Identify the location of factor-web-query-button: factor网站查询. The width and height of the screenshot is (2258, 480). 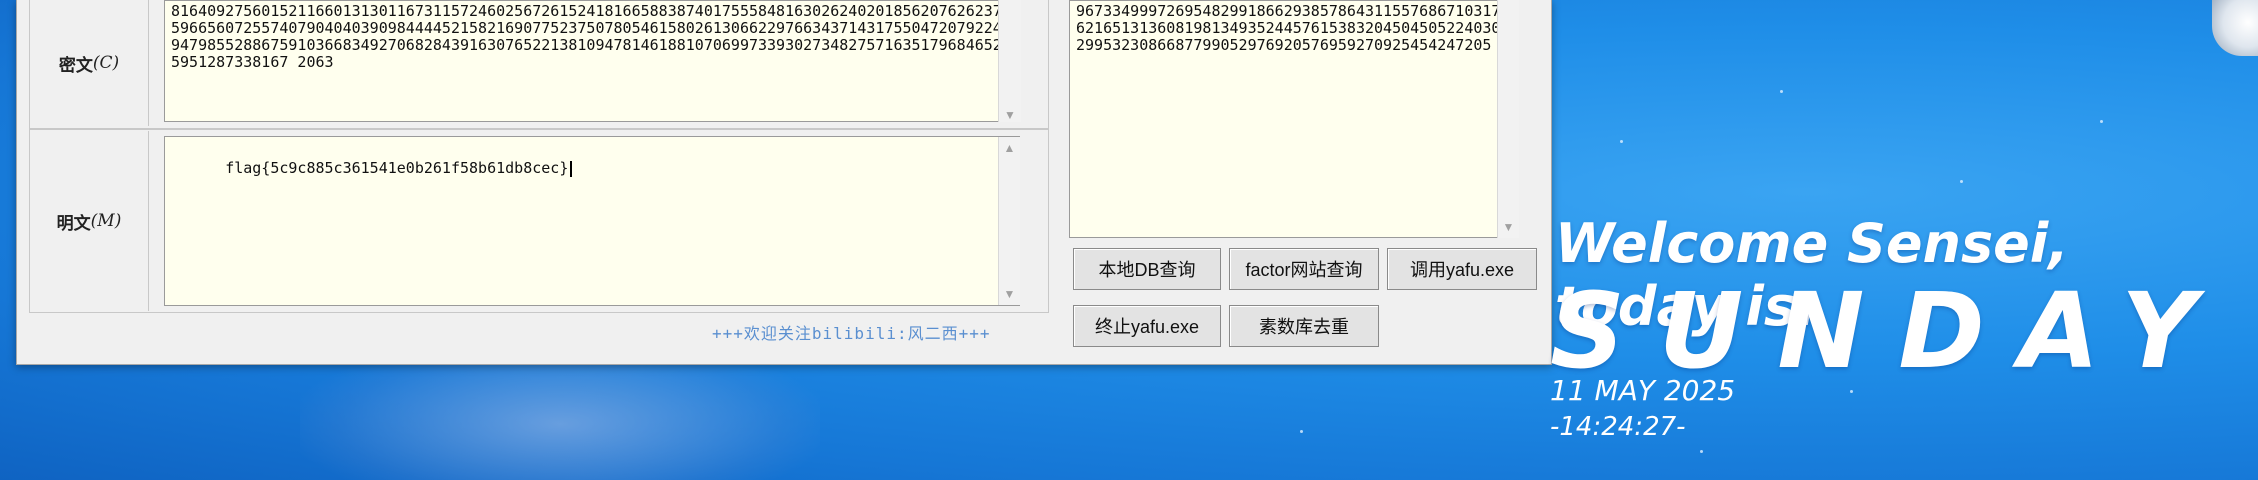
(1304, 269).